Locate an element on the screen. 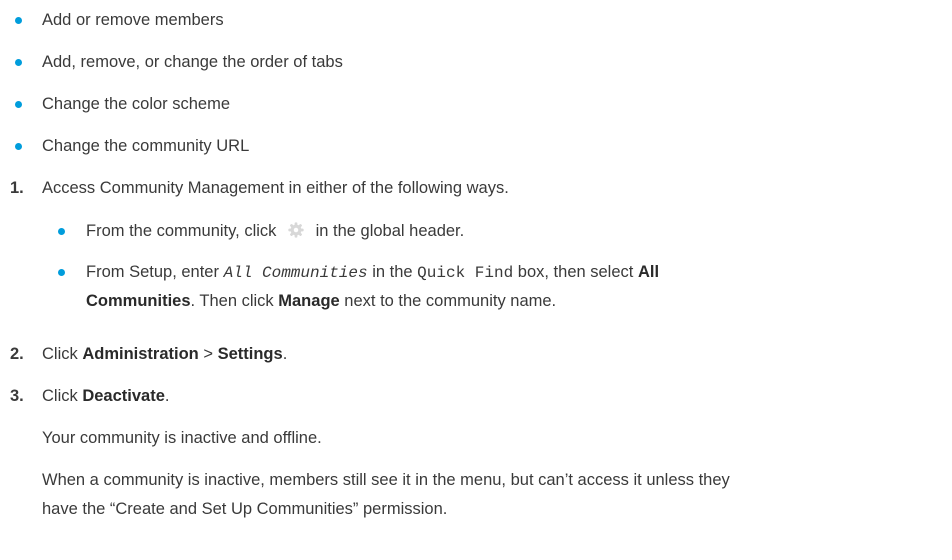  list-item-text: Change the community URL is located at coordinates (146, 145).